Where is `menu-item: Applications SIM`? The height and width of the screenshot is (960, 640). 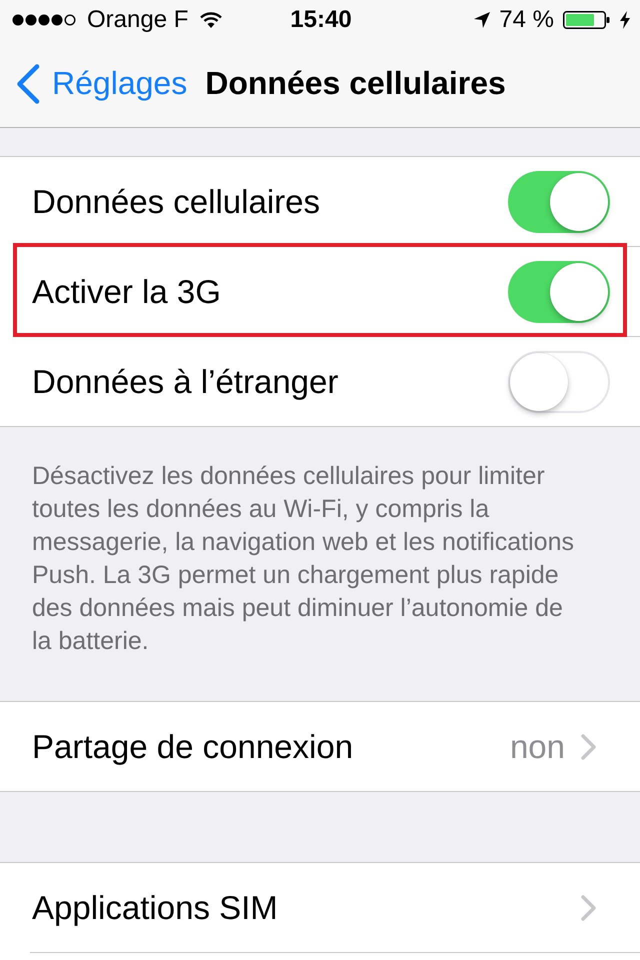
menu-item: Applications SIM is located at coordinates (155, 907).